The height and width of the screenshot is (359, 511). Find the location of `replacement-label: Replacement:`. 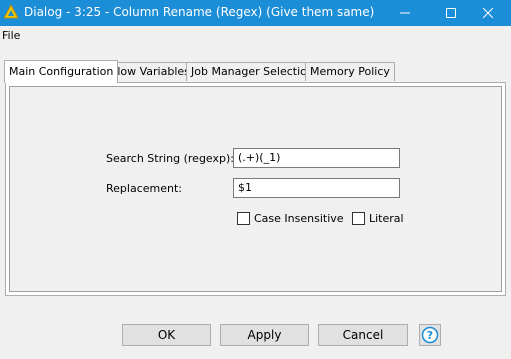

replacement-label: Replacement: is located at coordinates (144, 188).